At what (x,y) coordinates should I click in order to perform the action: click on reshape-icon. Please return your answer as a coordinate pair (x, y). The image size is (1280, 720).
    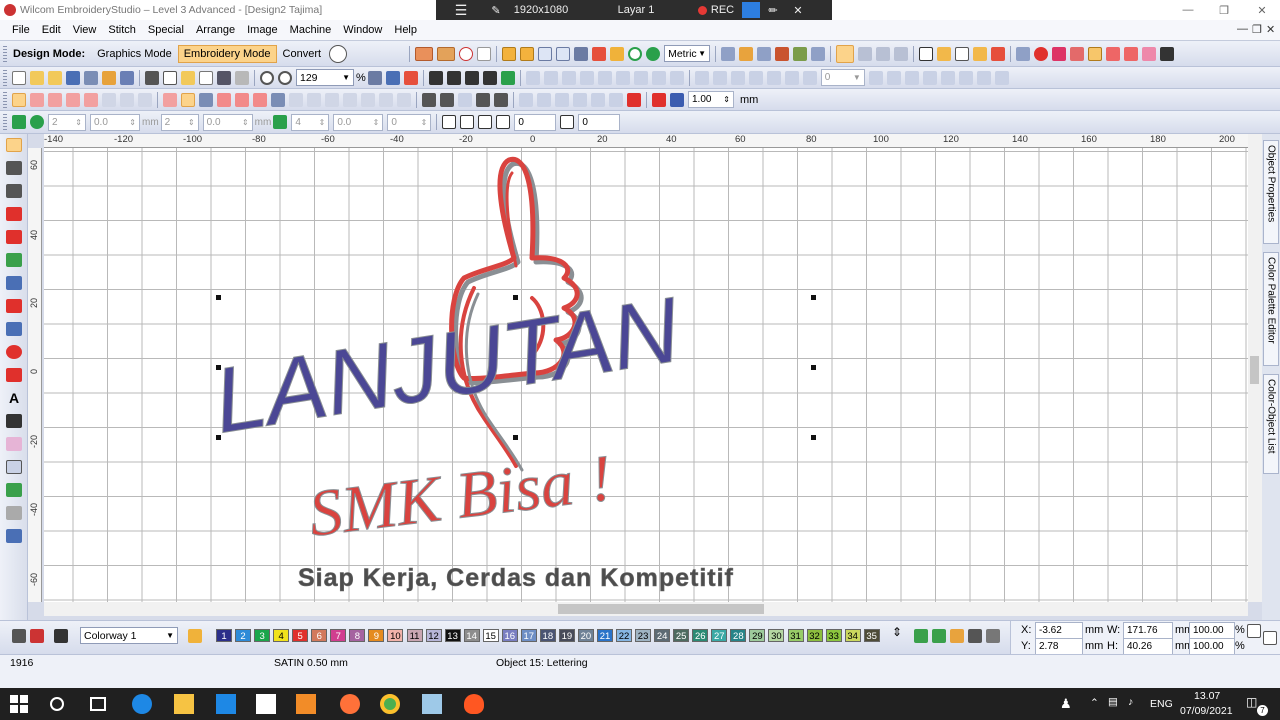
    Looking at the image, I should click on (1023, 53).